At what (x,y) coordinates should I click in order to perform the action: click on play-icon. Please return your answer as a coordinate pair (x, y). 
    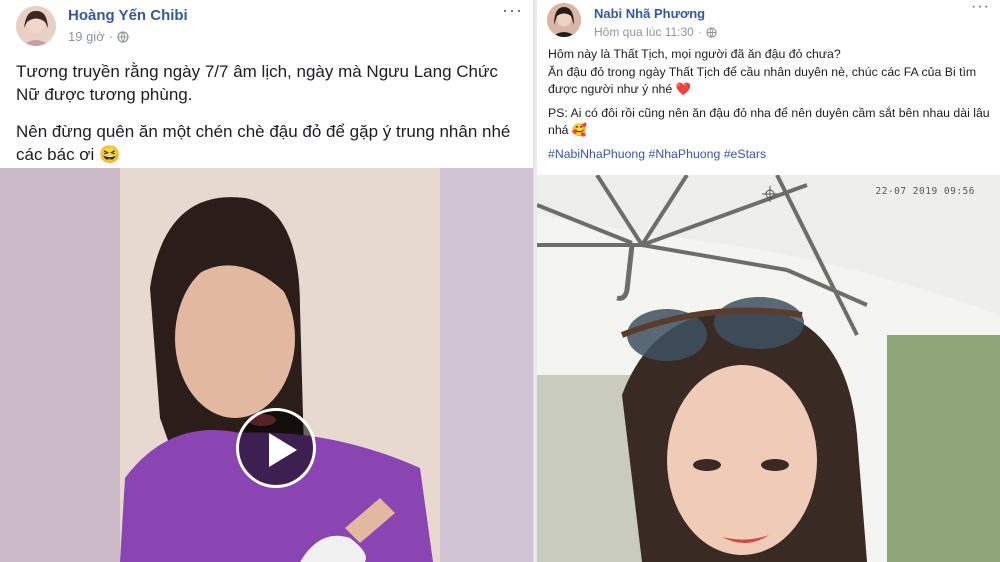
    Looking at the image, I should click on (276, 448).